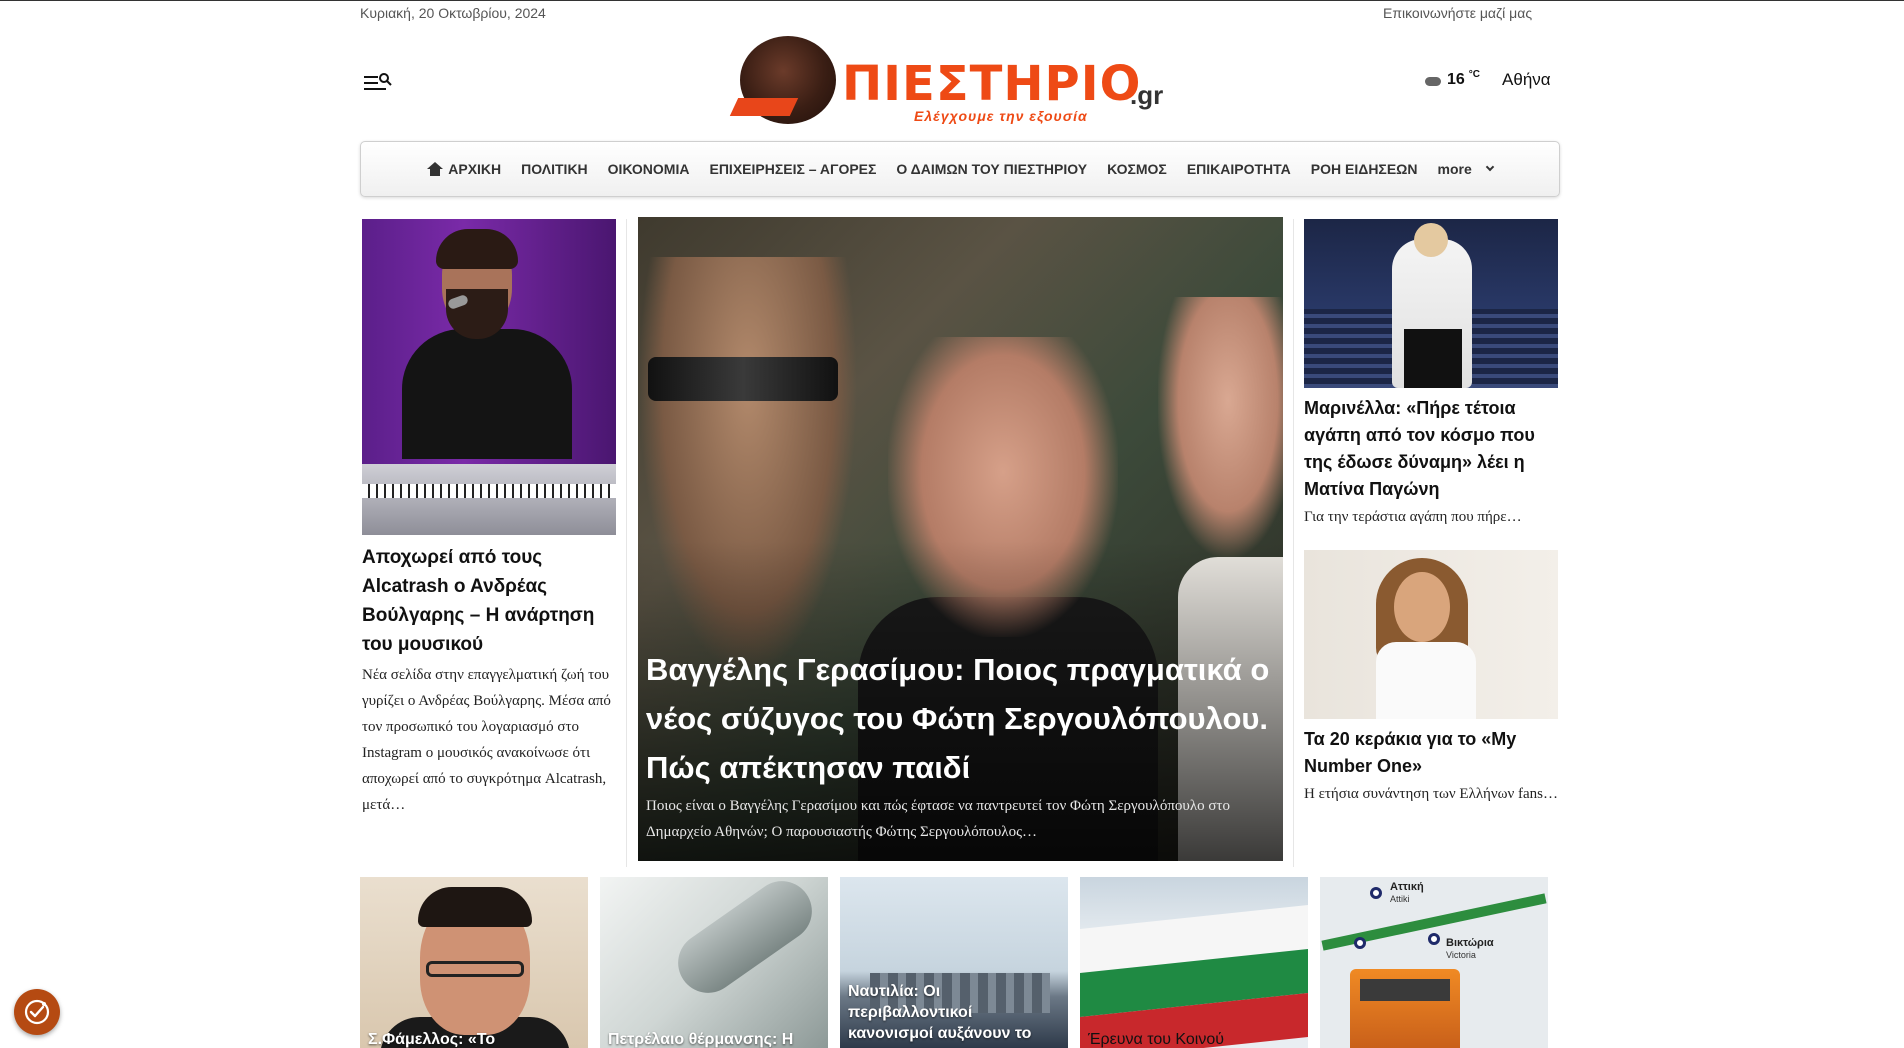  Describe the element at coordinates (992, 84) in the screenshot. I see `logo-wordmark: ΠΙΕΣΤΗΡΙΟ` at that location.